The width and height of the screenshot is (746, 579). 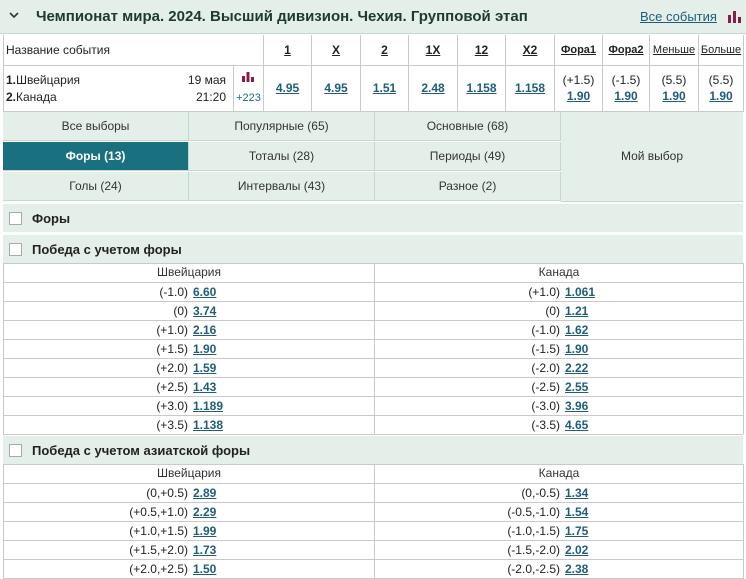 What do you see at coordinates (373, 249) in the screenshot?
I see `section-handicap-win: Победа с учетом форы` at bounding box center [373, 249].